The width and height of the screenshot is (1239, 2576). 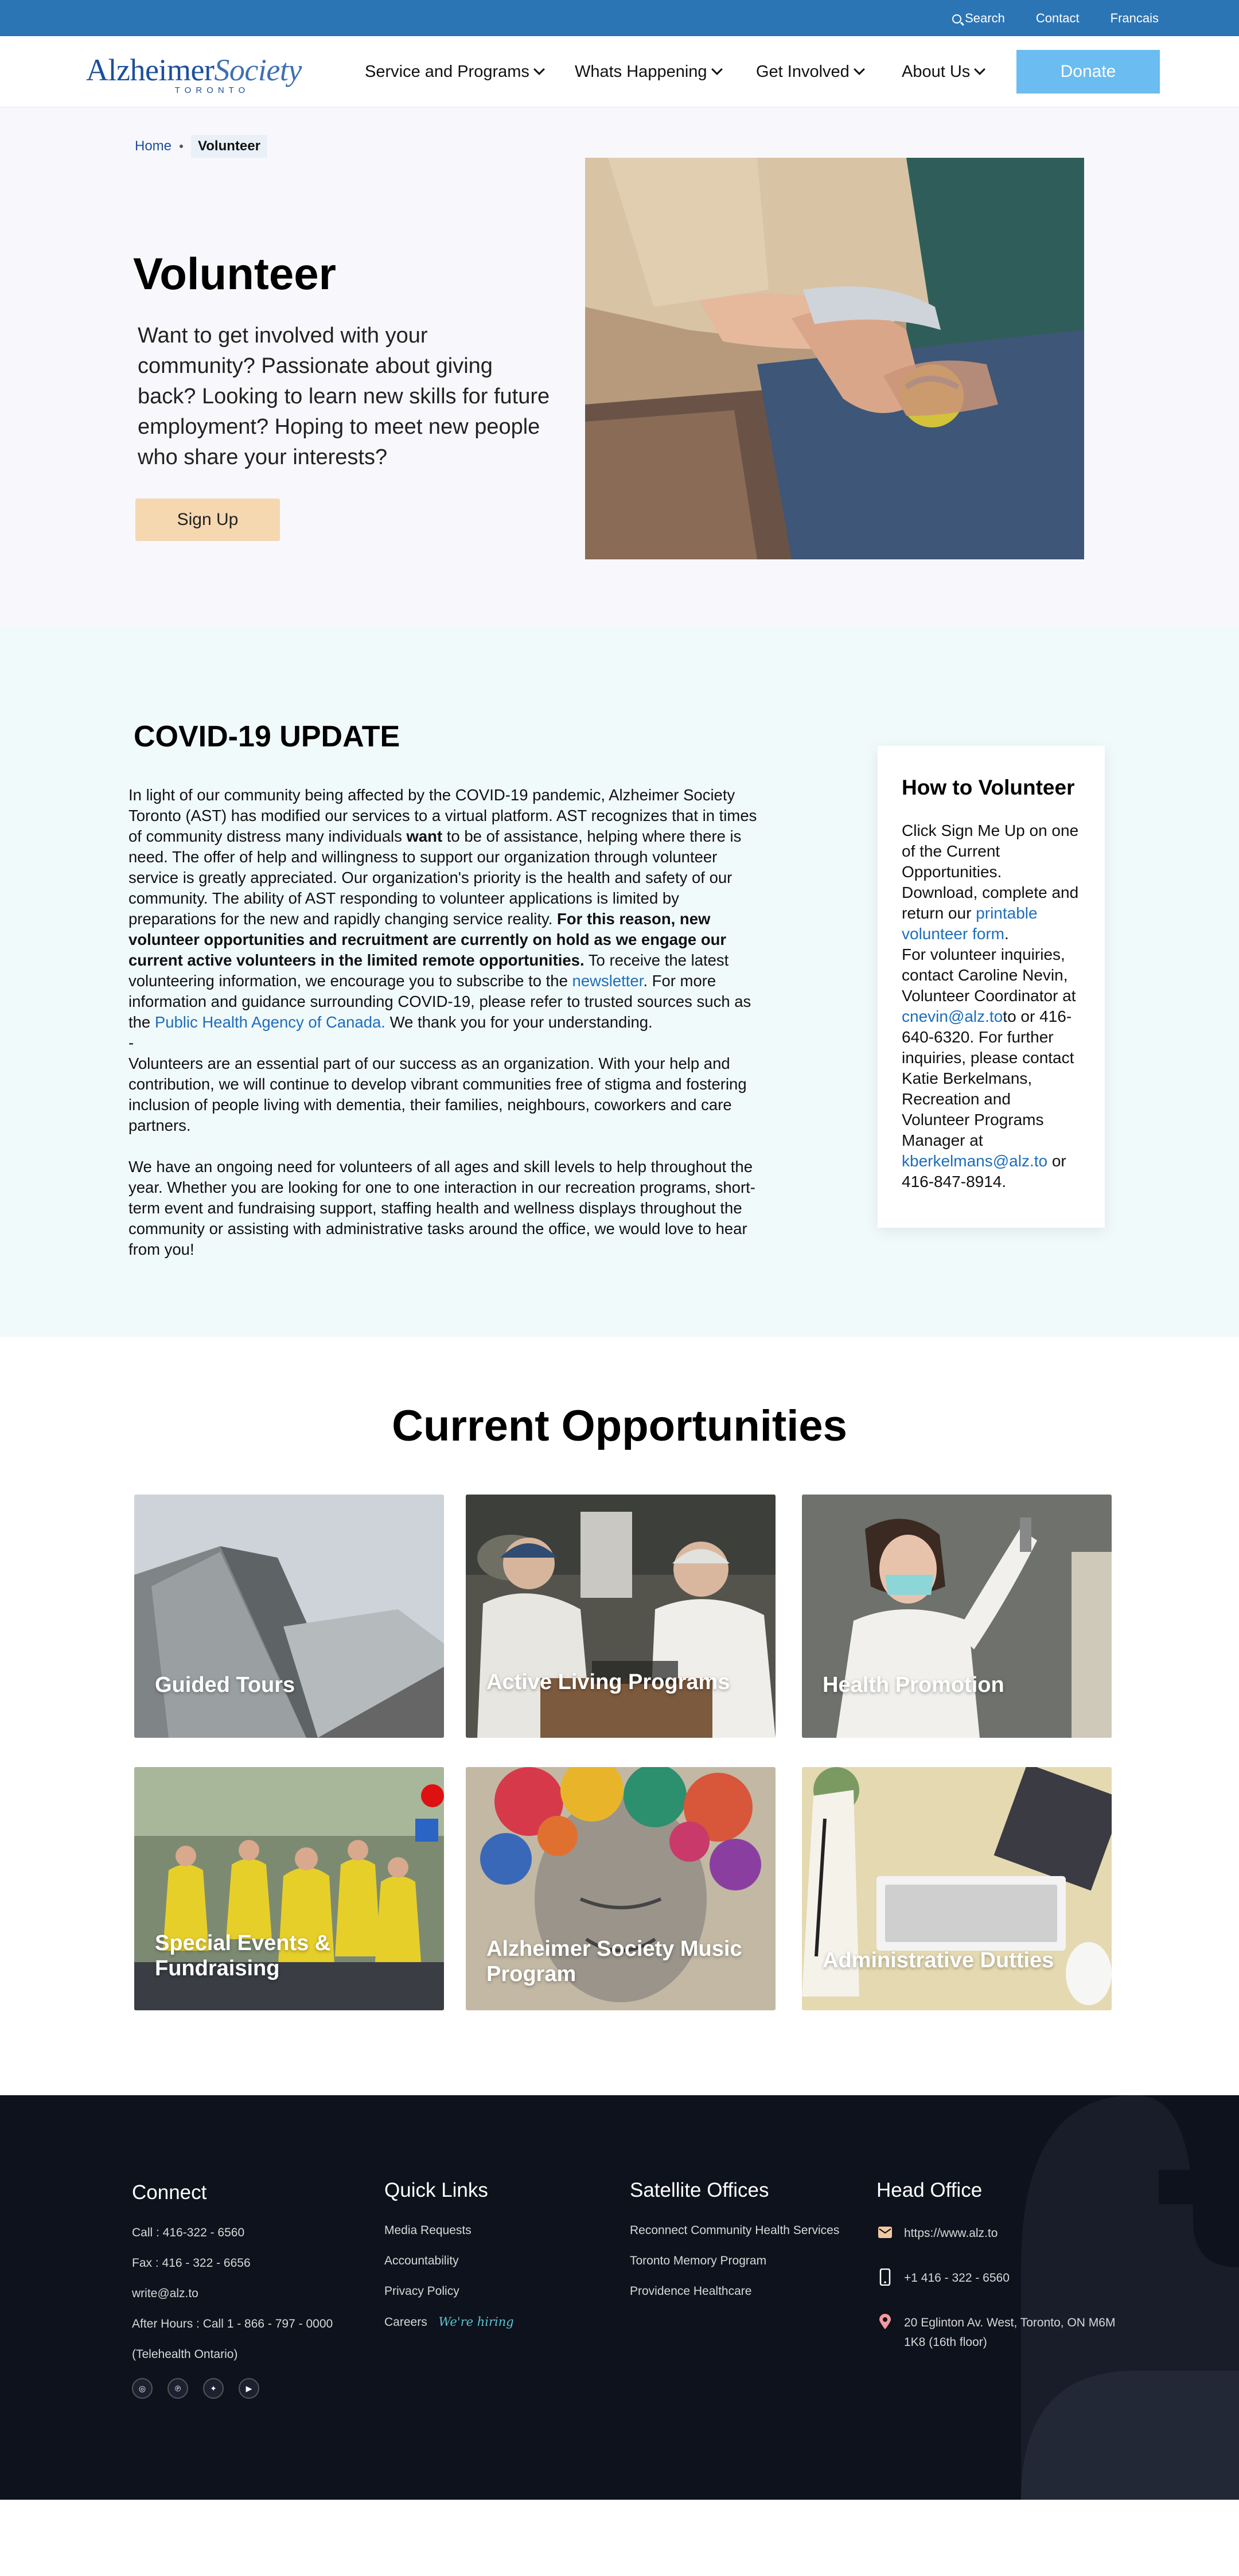 I want to click on hero-image-holding-hands, so click(x=834, y=358).